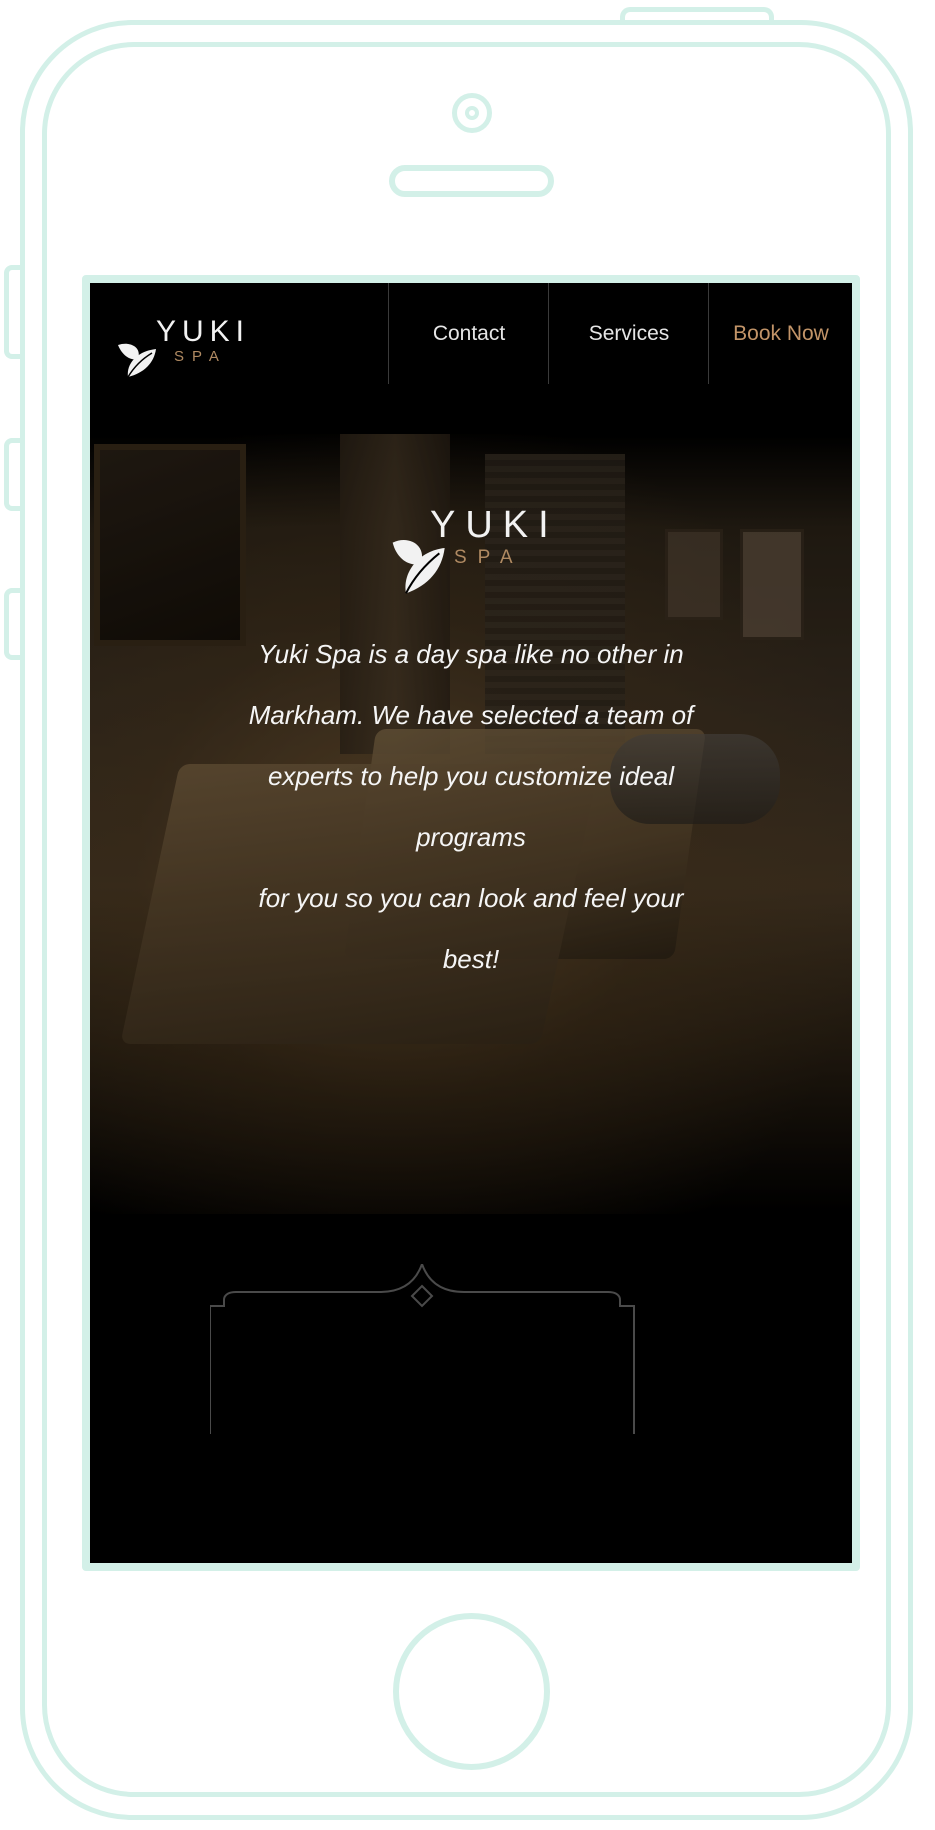 The width and height of the screenshot is (935, 1830). Describe the element at coordinates (471, 1691) in the screenshot. I see `home-button` at that location.